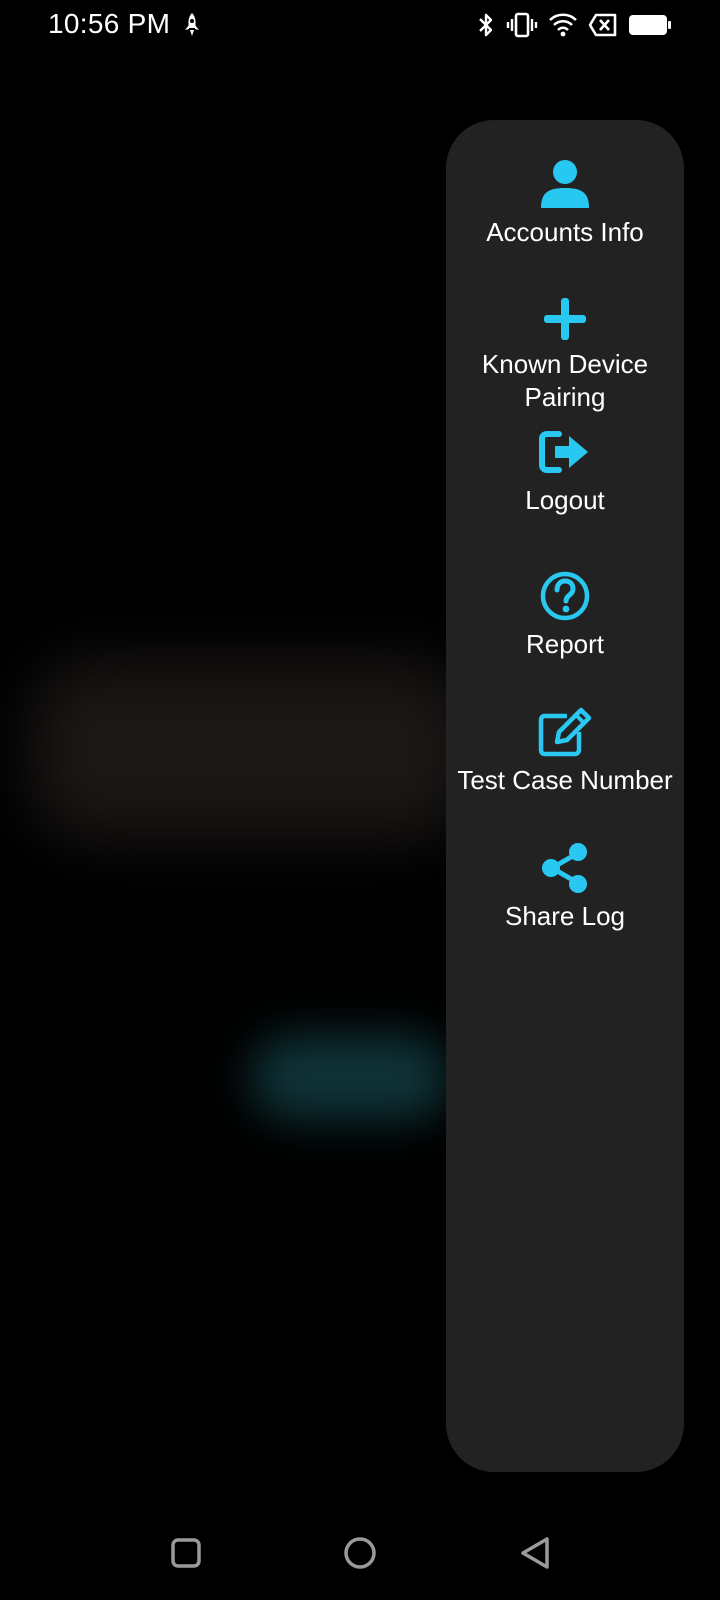 Image resolution: width=720 pixels, height=1600 pixels. I want to click on menu-item-logout: Logout, so click(565, 473).